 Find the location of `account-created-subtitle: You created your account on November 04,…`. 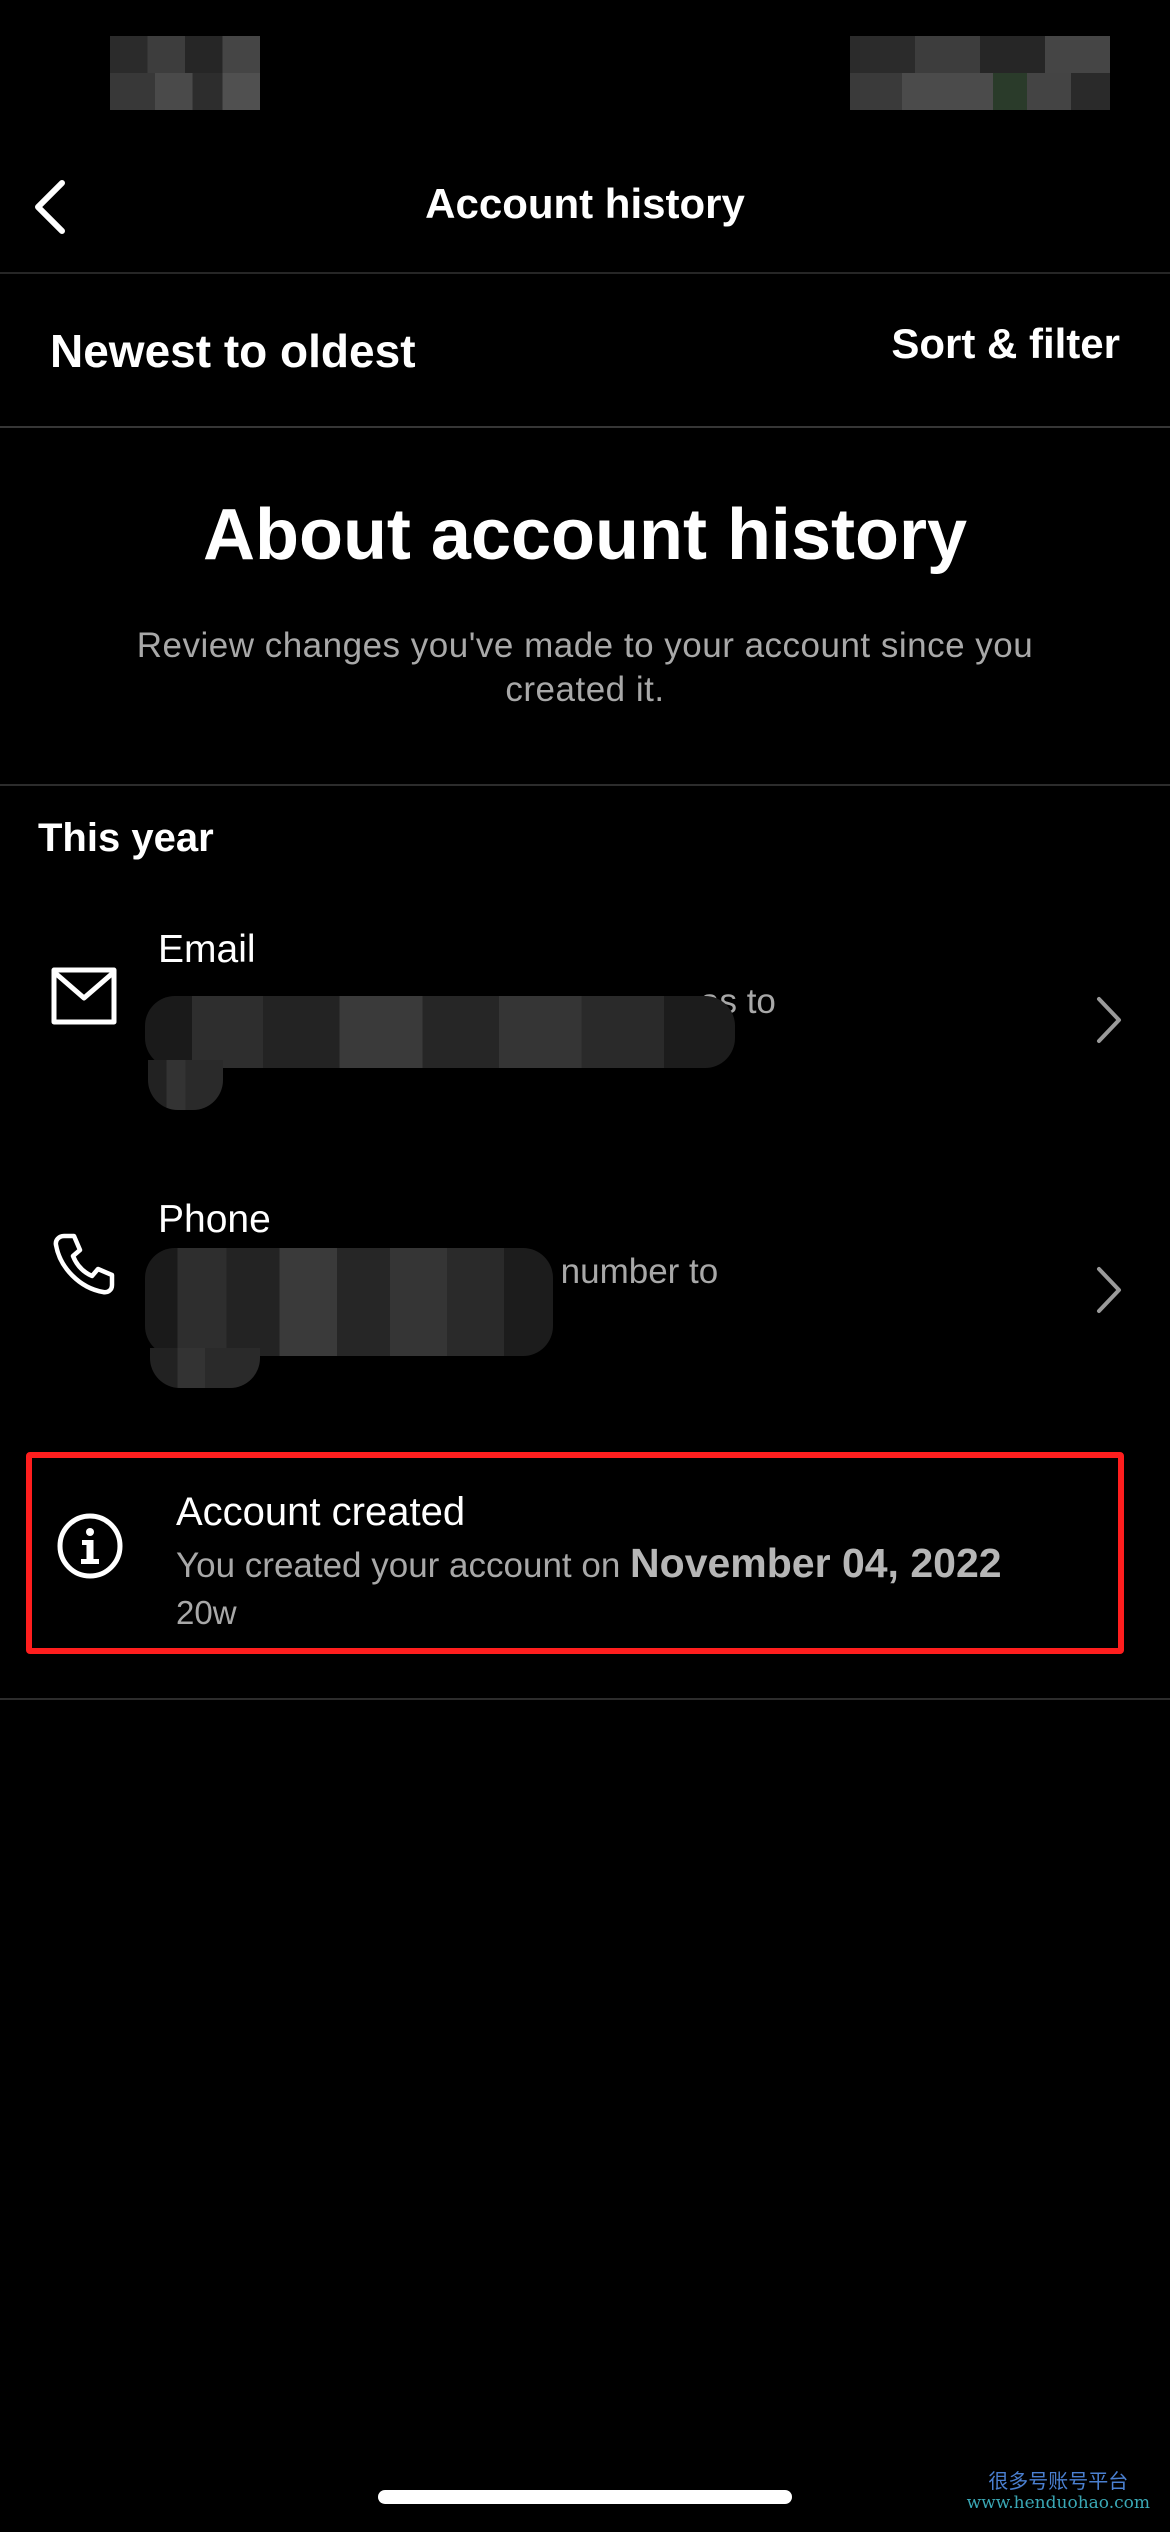

account-created-subtitle: You created your account on November 04,… is located at coordinates (589, 1563).